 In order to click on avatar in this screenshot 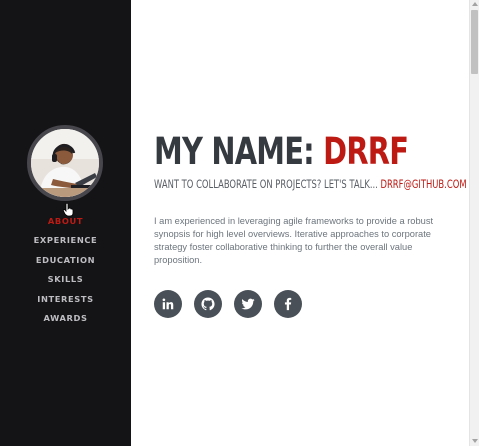, I will do `click(65, 163)`.